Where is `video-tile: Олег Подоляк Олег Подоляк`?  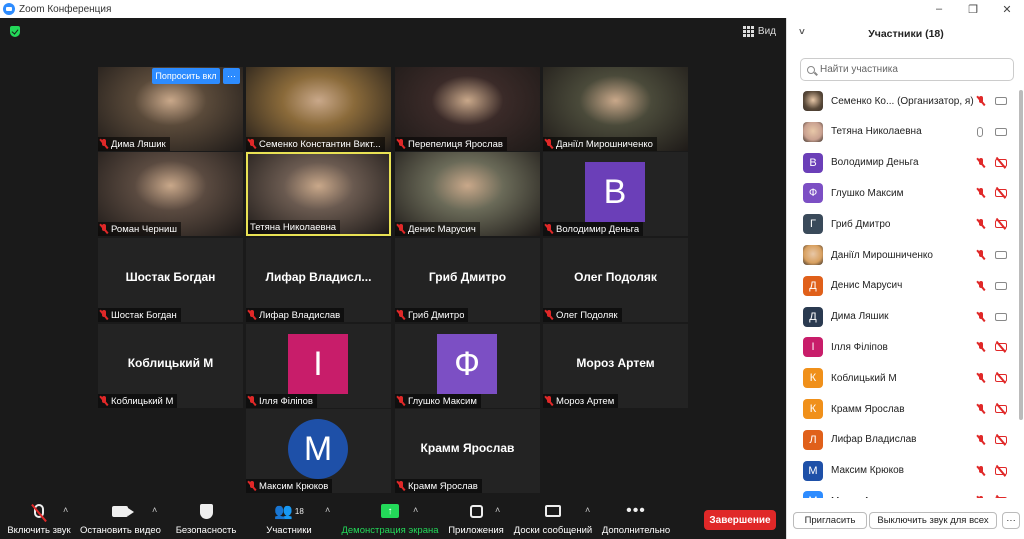 video-tile: Олег Подоляк Олег Подоляк is located at coordinates (615, 280).